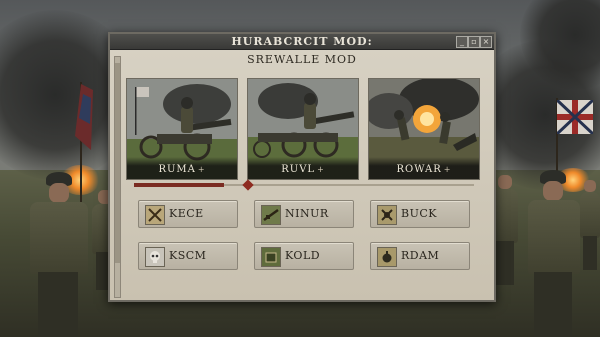 The width and height of the screenshot is (600, 337). I want to click on mod-card: RUMA +, so click(182, 129).